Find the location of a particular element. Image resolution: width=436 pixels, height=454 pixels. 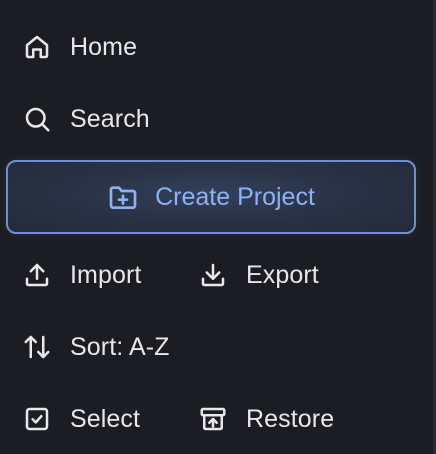

import-label: Import is located at coordinates (106, 274).